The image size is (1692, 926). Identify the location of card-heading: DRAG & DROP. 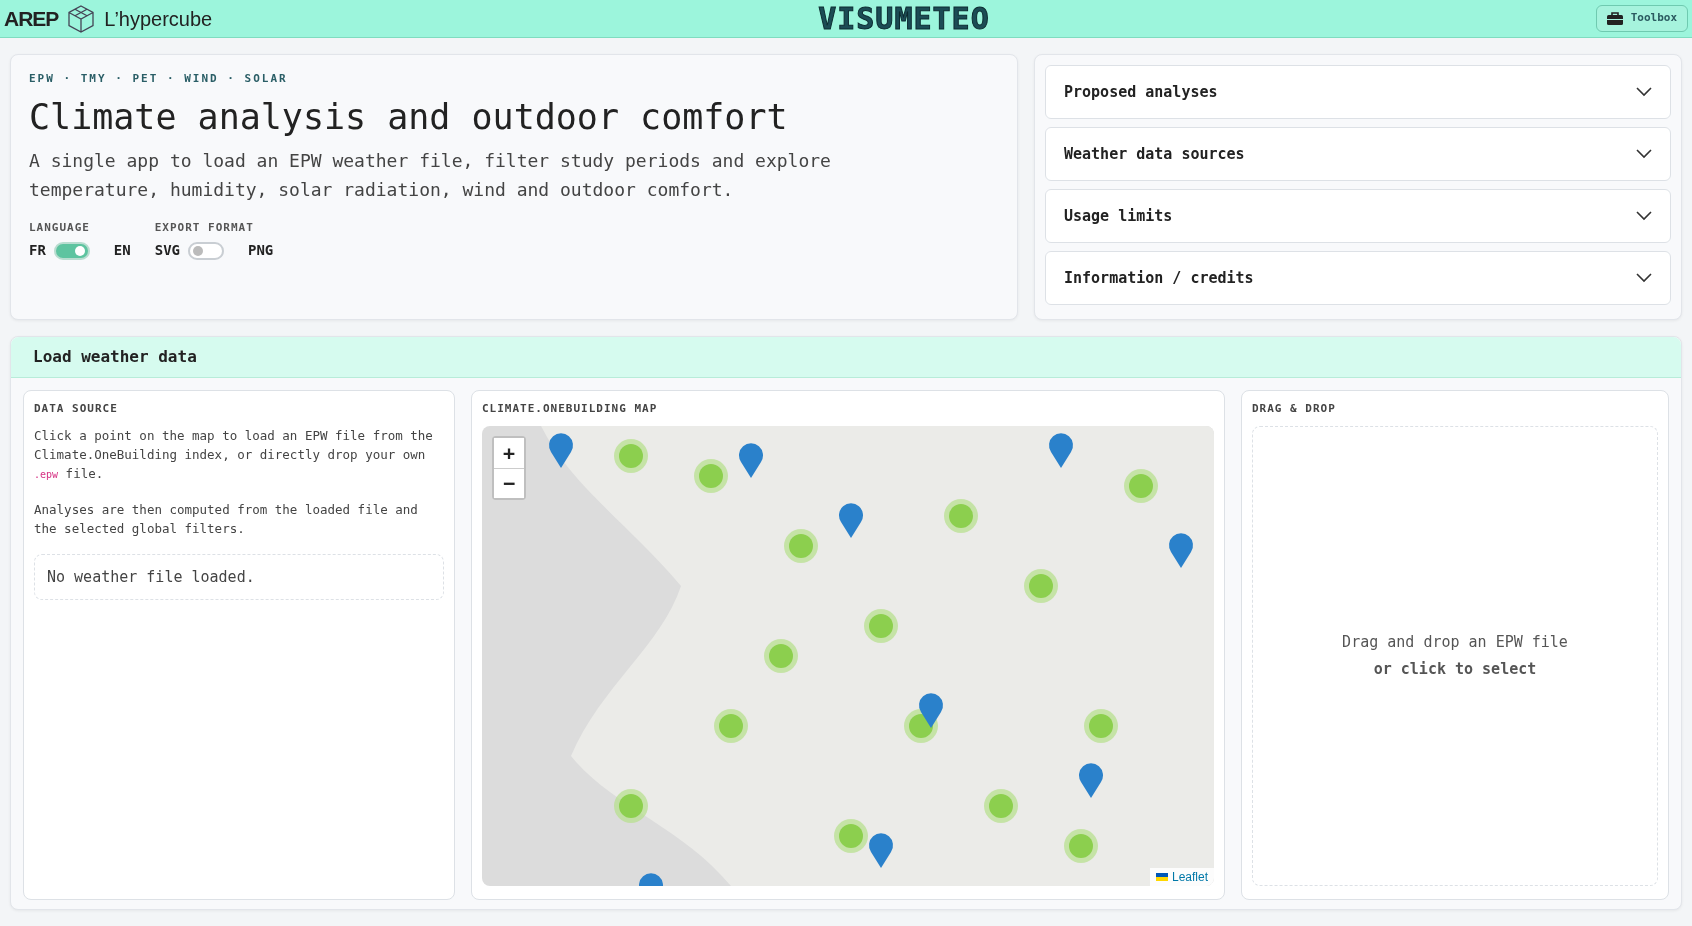
(1294, 409).